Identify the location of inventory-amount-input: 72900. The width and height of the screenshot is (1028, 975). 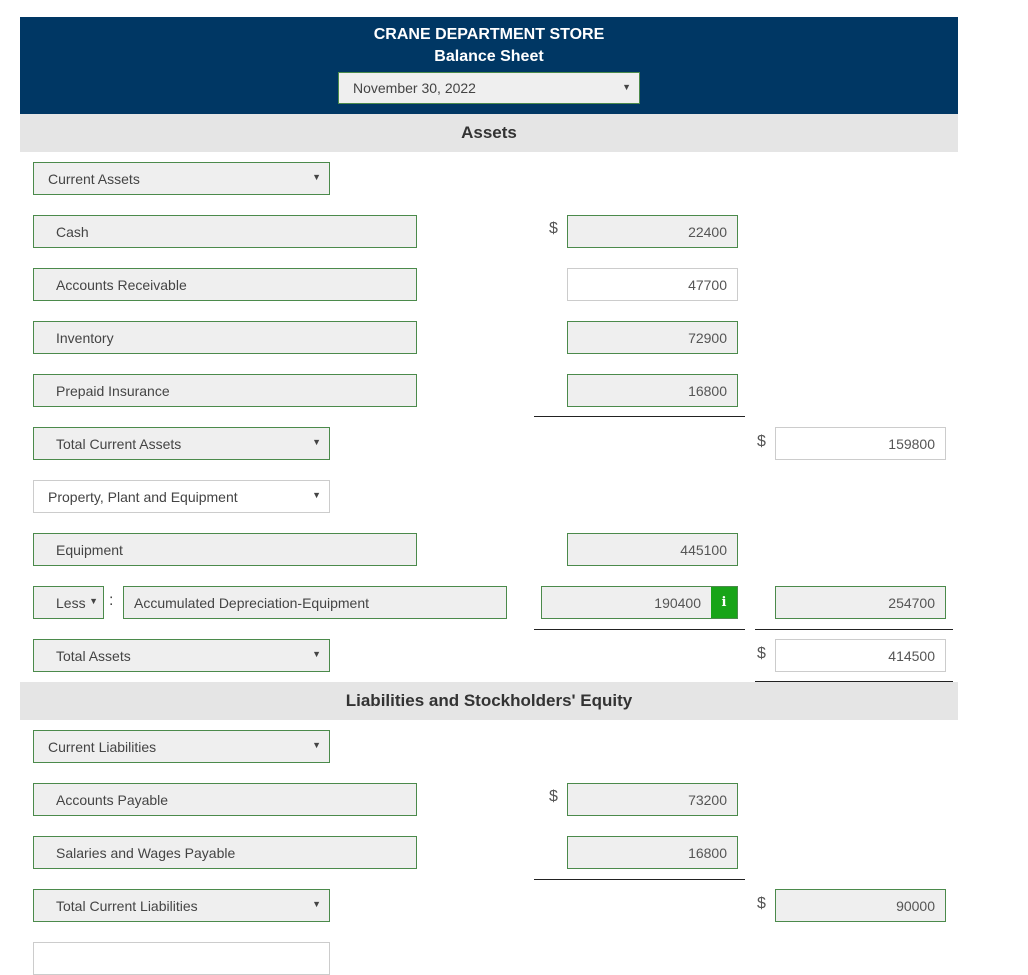
(652, 337).